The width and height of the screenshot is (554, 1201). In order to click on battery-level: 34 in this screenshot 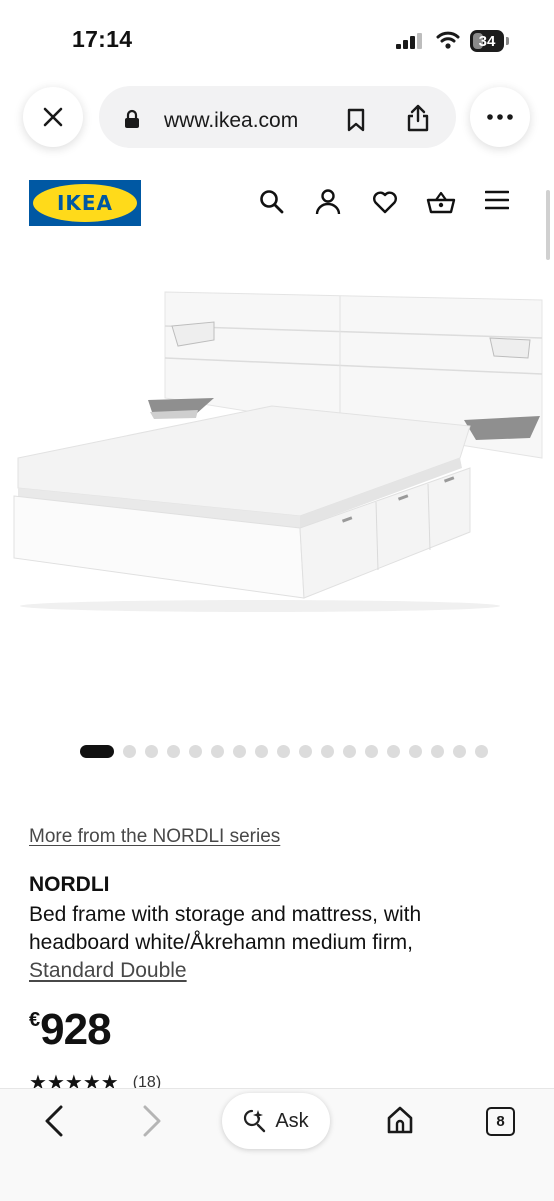, I will do `click(487, 41)`.